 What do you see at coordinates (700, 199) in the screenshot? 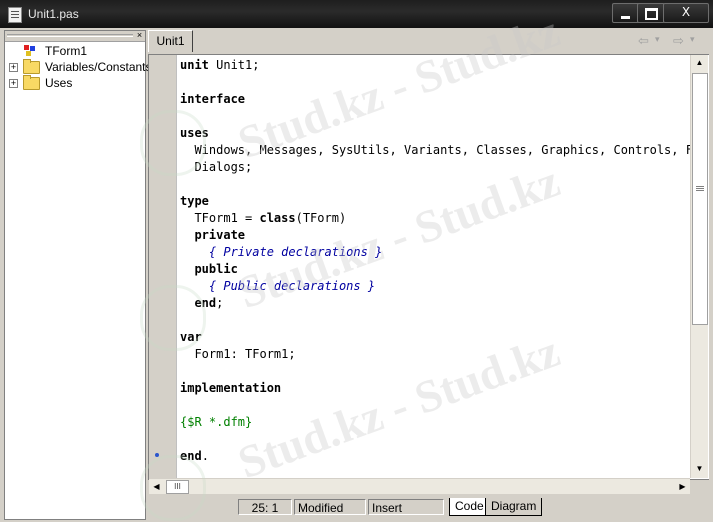
I see `vertical-scroll-thumb` at bounding box center [700, 199].